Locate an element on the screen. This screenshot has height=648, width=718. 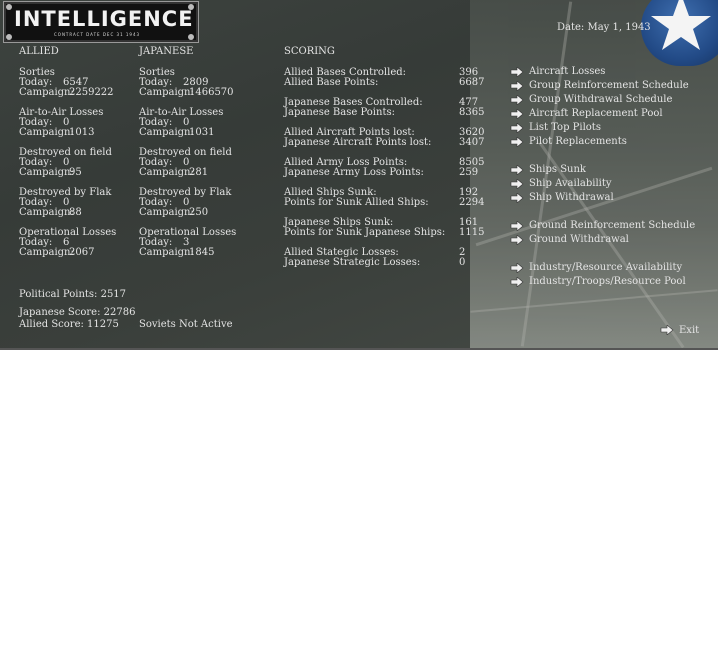
current-date: Date: May 1, 1943 is located at coordinates (604, 27).